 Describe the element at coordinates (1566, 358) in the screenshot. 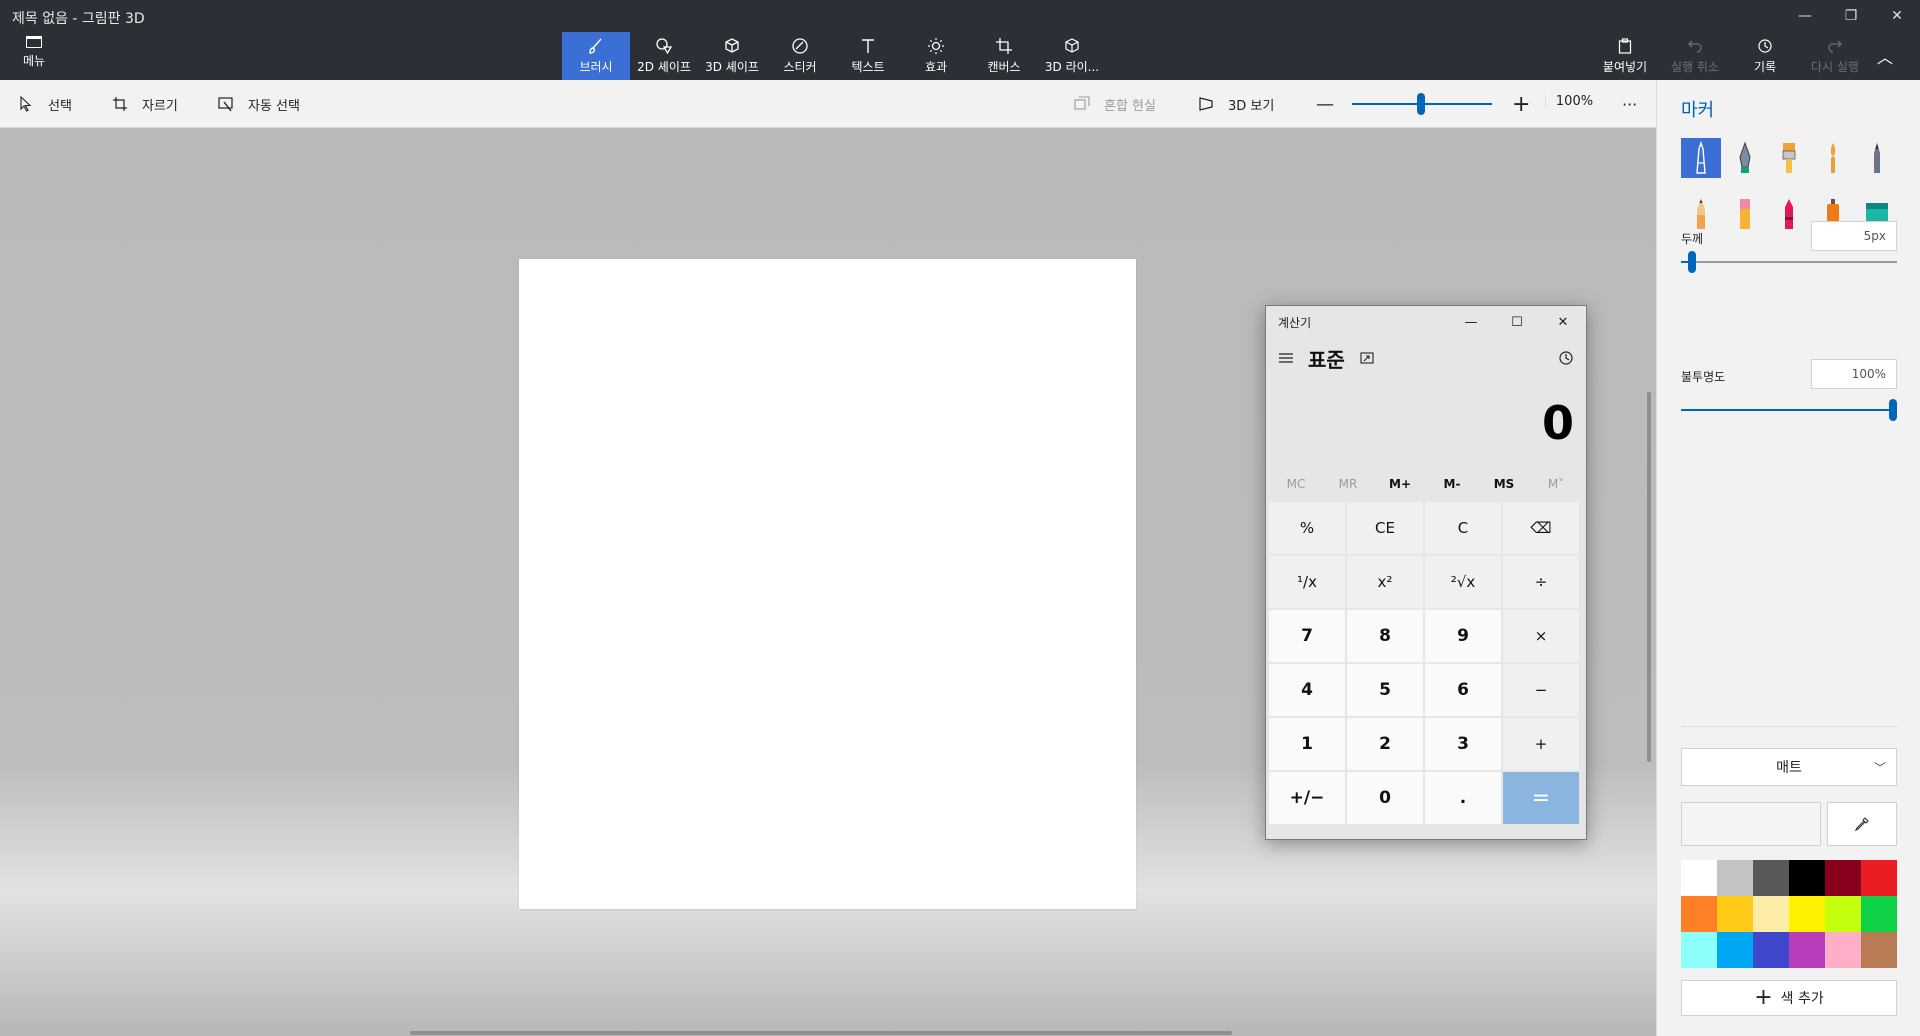

I see `history-icon` at that location.